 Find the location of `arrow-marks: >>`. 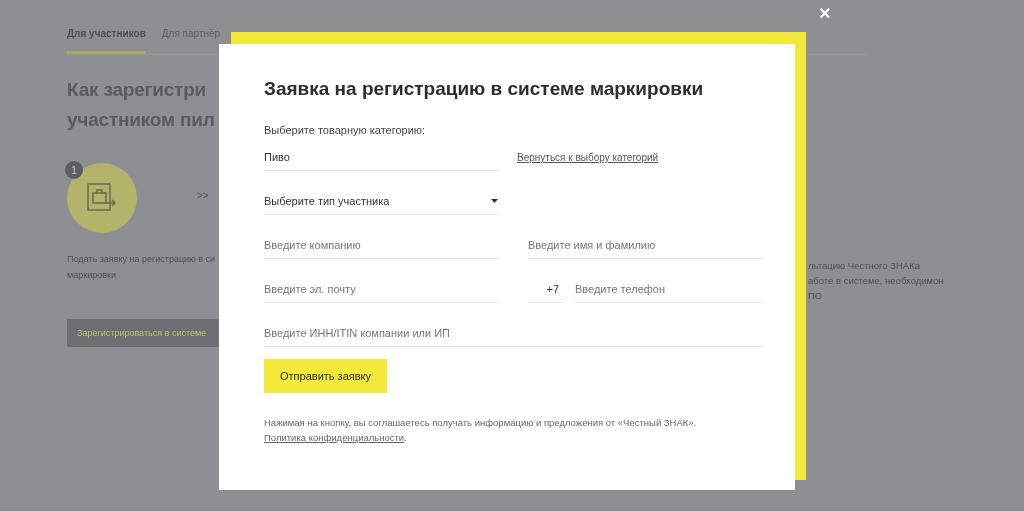

arrow-marks: >> is located at coordinates (203, 195).